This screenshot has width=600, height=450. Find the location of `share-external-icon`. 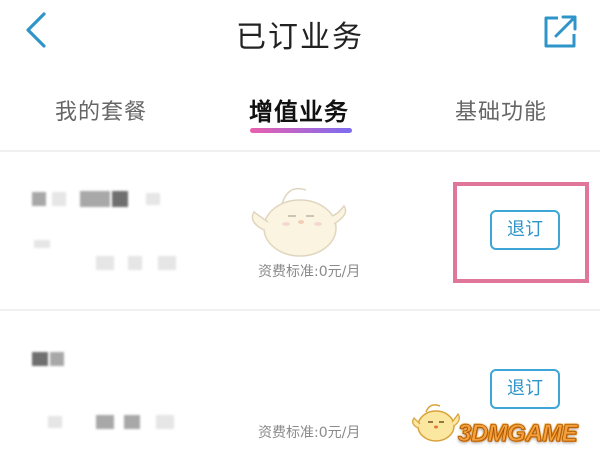

share-external-icon is located at coordinates (560, 31).